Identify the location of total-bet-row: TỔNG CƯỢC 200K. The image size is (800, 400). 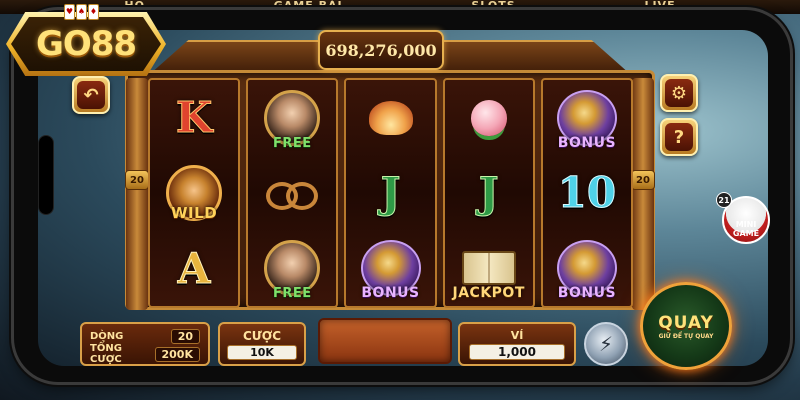
(145, 354).